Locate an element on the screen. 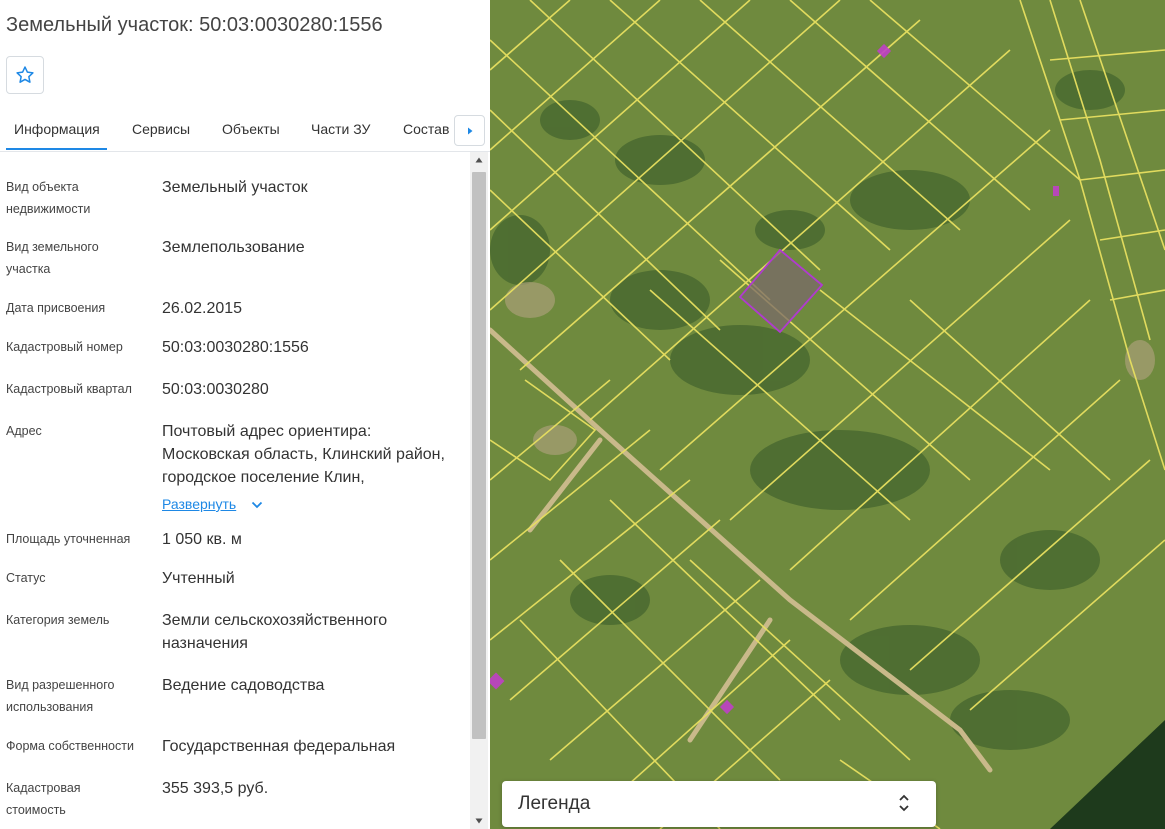 This screenshot has height=829, width=1165. scrollbar-thumb is located at coordinates (479, 455).